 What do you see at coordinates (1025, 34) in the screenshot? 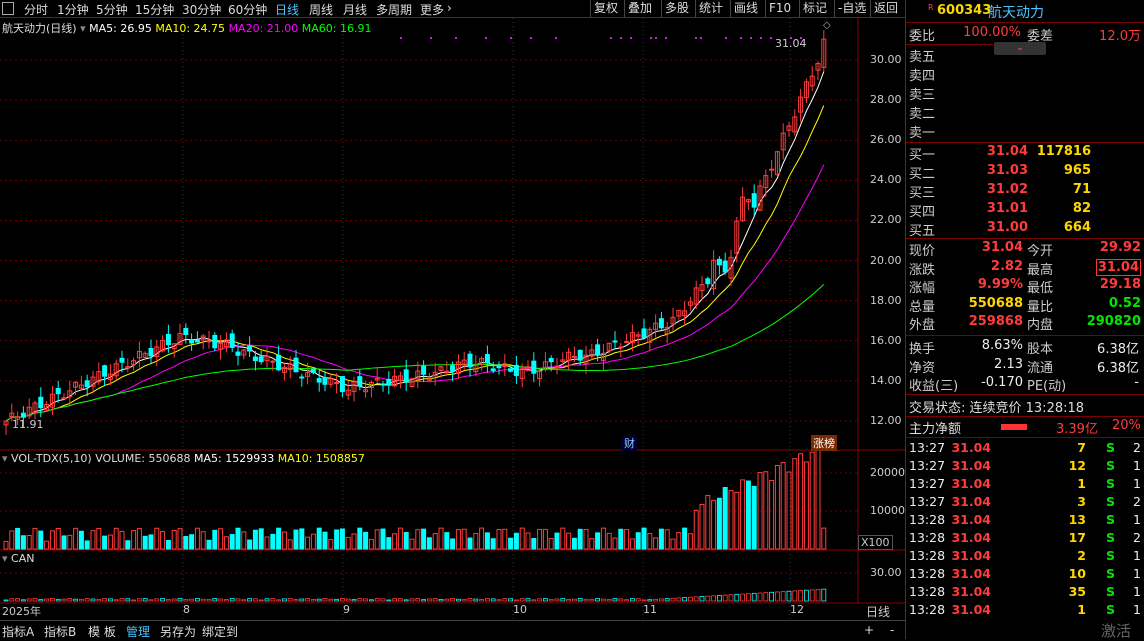
I see `weibi-row: 委比 100.00% 委差 12.0万` at bounding box center [1025, 34].